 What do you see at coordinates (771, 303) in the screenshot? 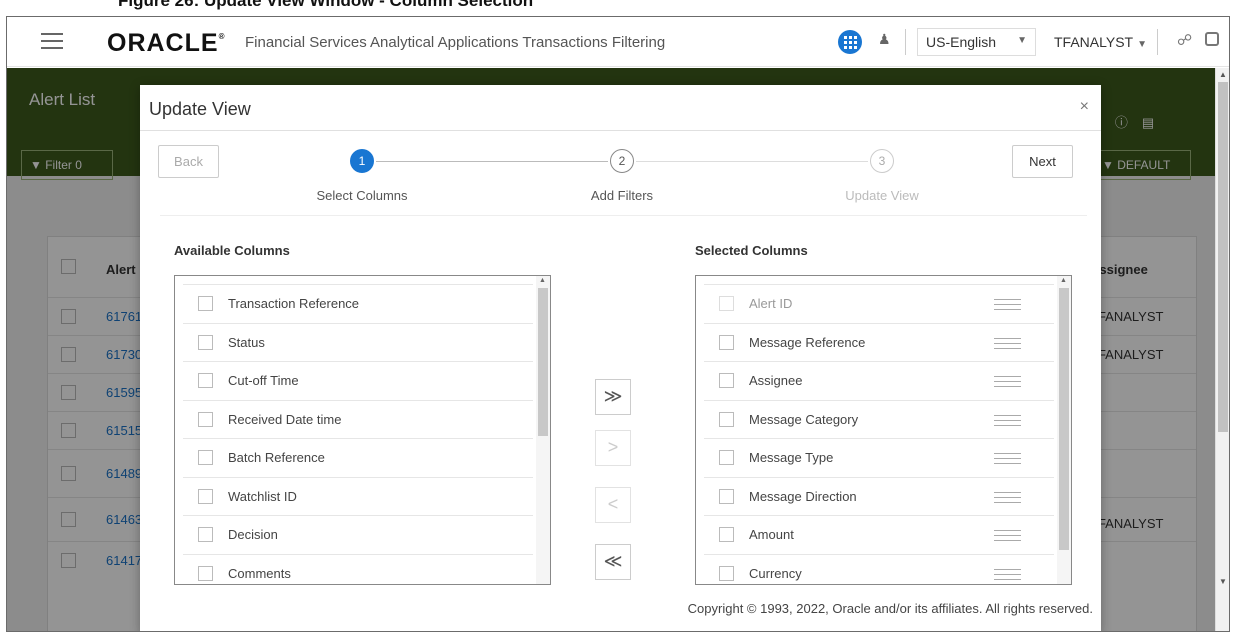
I see `column-label: Alert ID` at bounding box center [771, 303].